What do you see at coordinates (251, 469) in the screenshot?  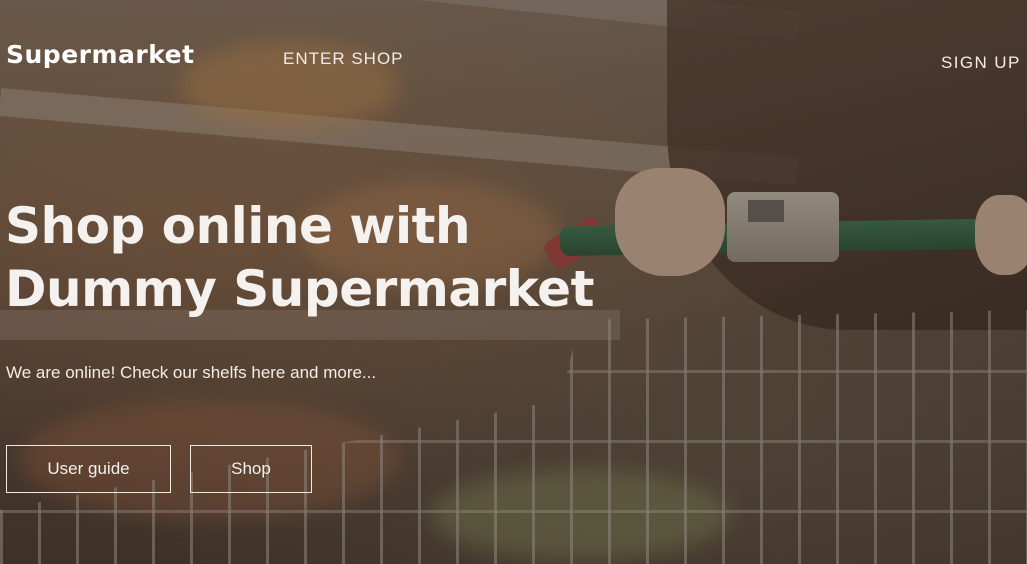 I see `shop-button: Shop` at bounding box center [251, 469].